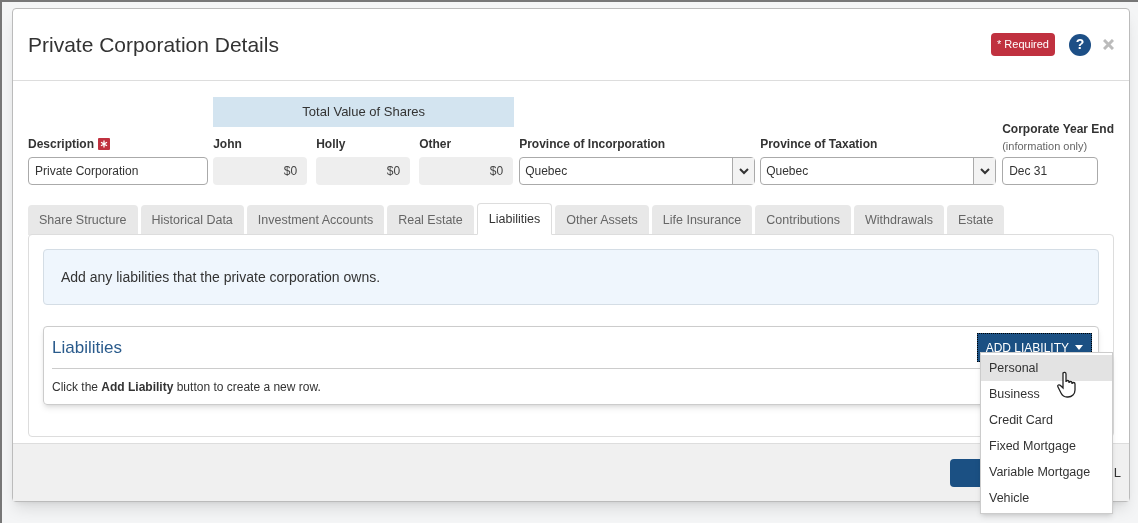  Describe the element at coordinates (819, 144) in the screenshot. I see `field-label: Province of Taxation` at that location.